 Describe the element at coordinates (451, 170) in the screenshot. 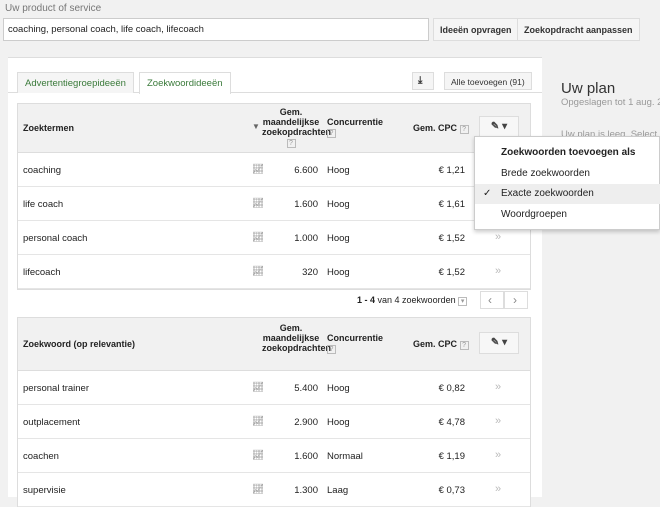

I see `avg-cpc: € 1,21` at that location.